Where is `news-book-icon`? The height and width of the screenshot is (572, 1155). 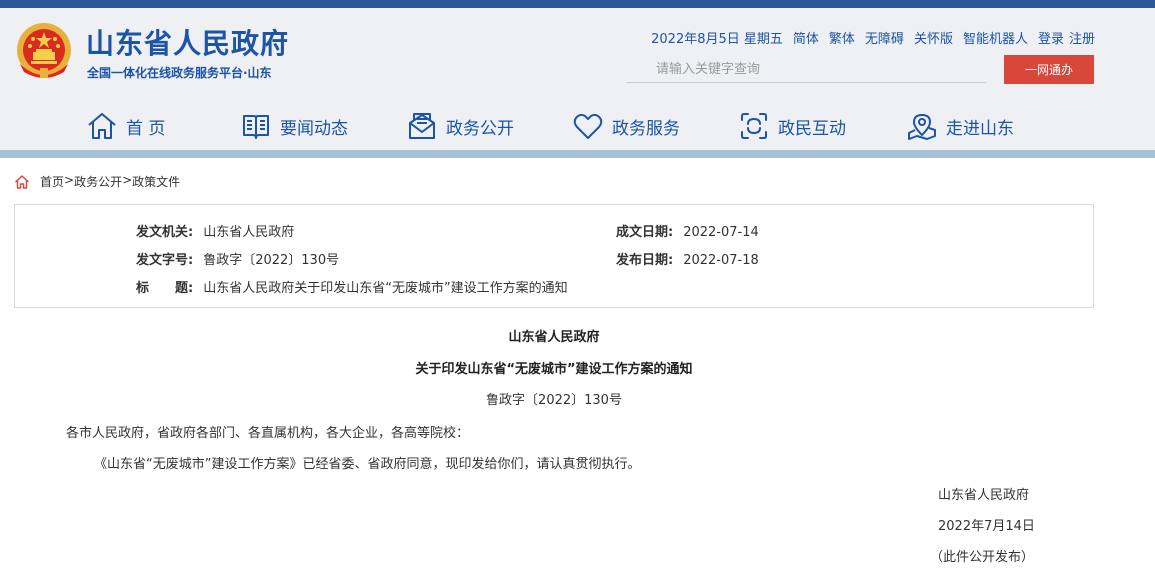
news-book-icon is located at coordinates (256, 127).